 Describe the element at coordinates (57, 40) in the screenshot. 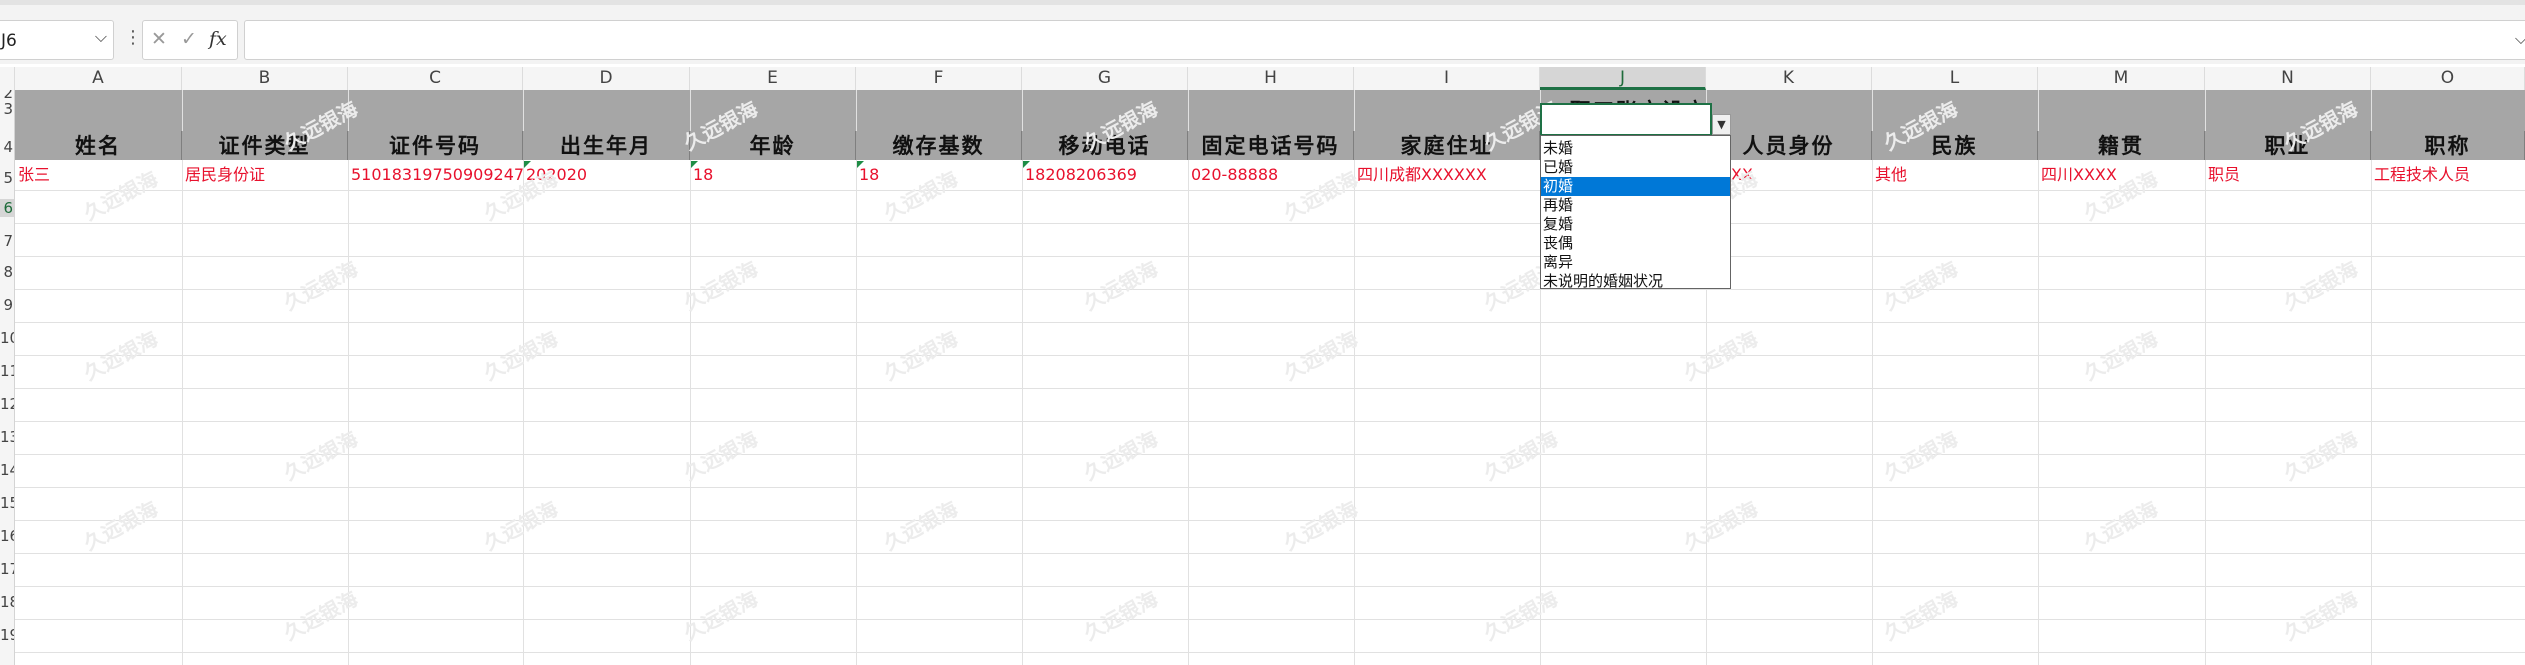

I see `name-box: J6 ⌵` at that location.